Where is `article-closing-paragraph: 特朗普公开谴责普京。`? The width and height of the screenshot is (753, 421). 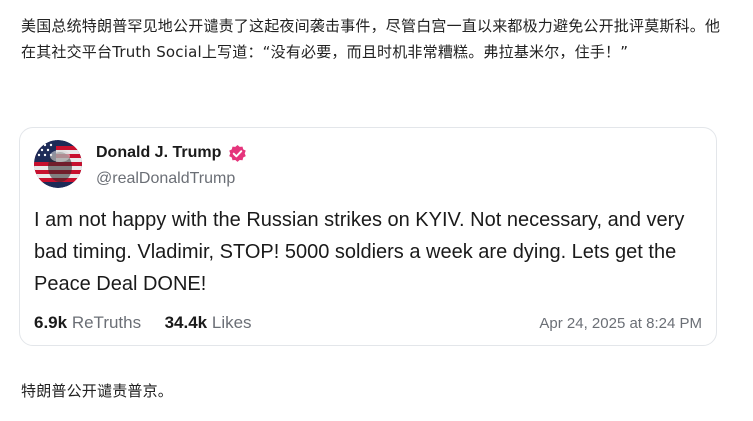
article-closing-paragraph: 特朗普公开谴责普京。 is located at coordinates (97, 391).